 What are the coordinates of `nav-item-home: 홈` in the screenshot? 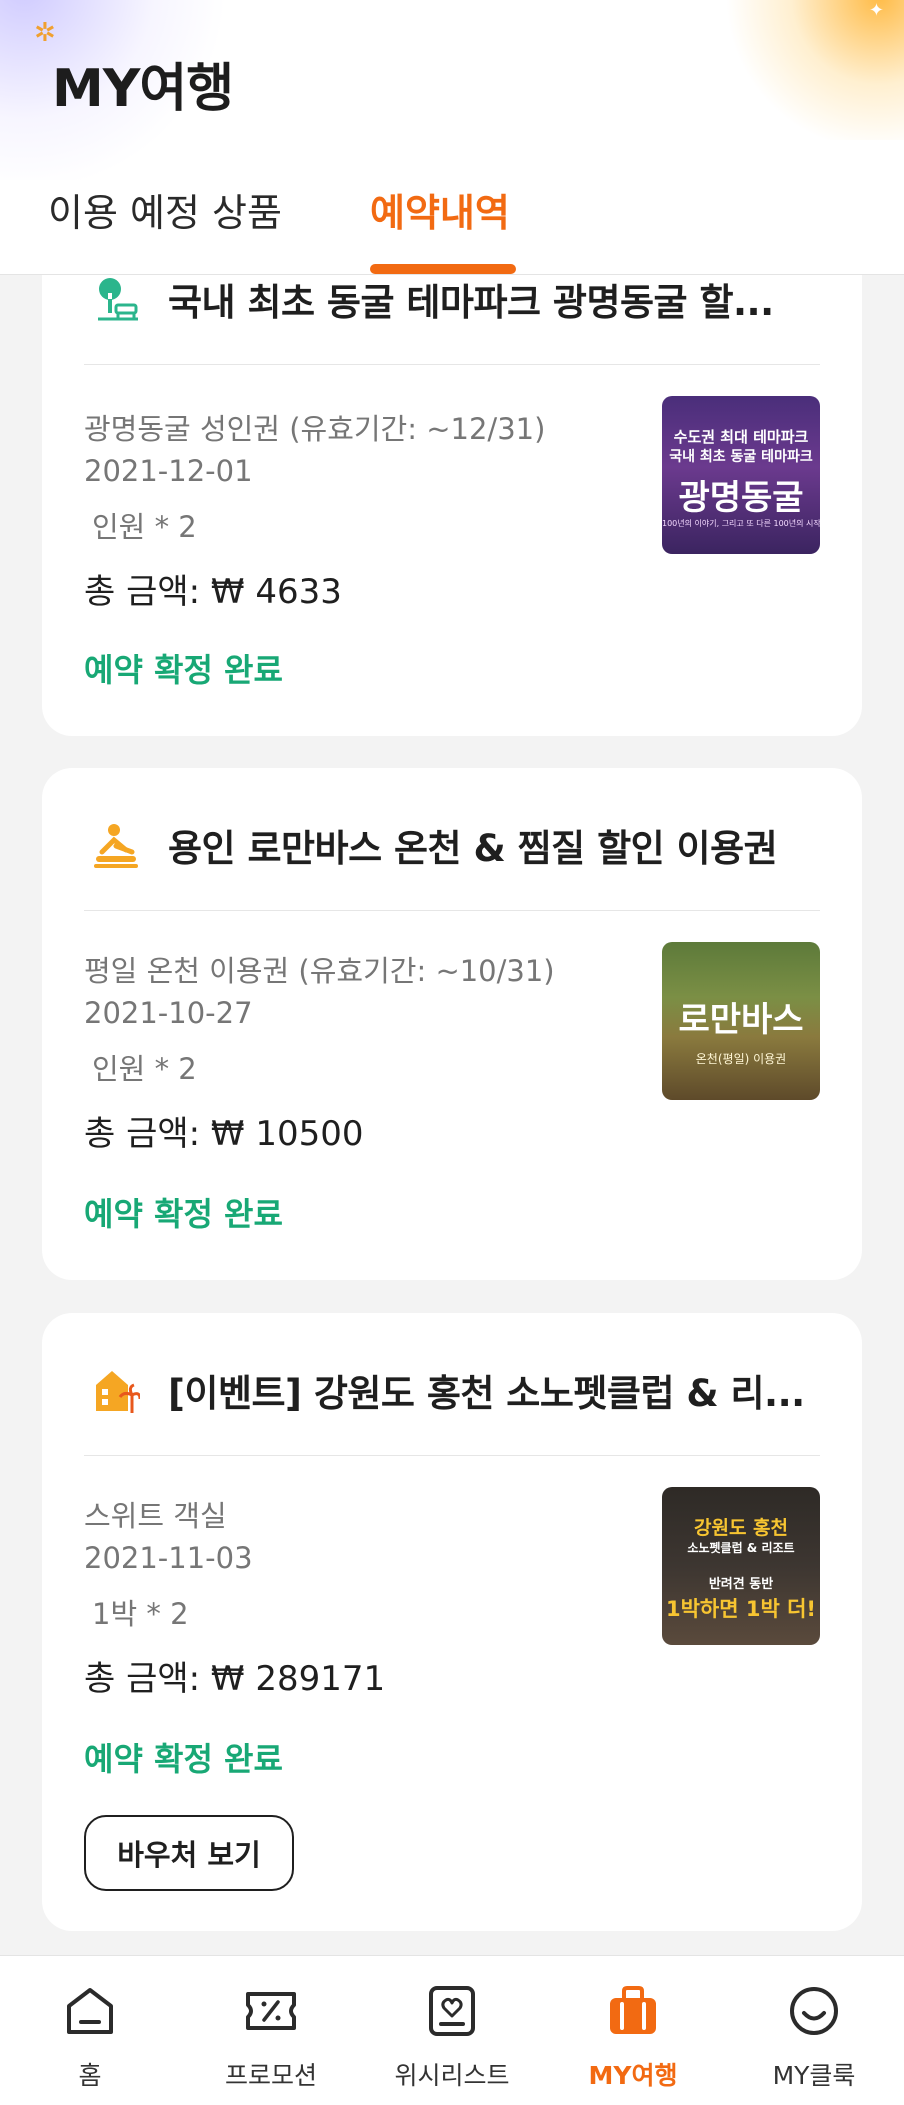 It's located at (90, 2030).